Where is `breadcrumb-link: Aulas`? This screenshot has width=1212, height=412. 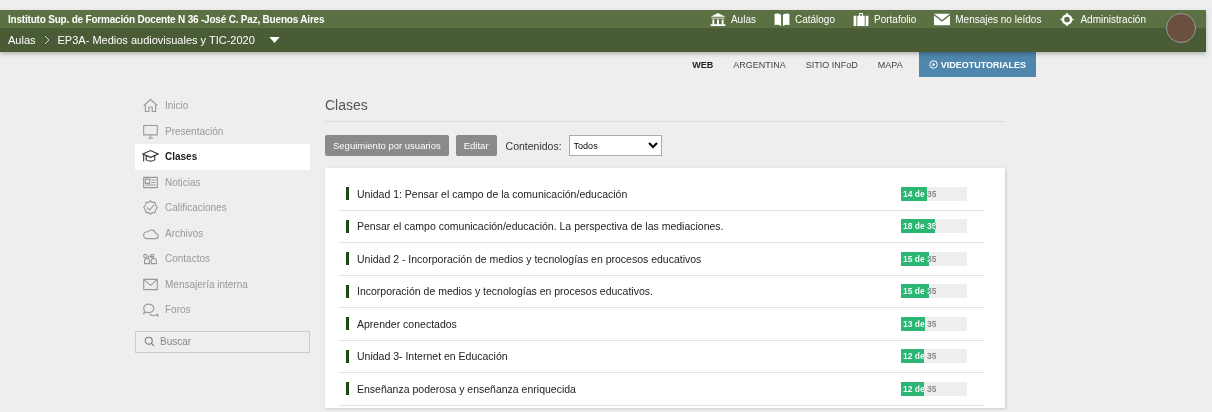
breadcrumb-link: Aulas is located at coordinates (22, 40).